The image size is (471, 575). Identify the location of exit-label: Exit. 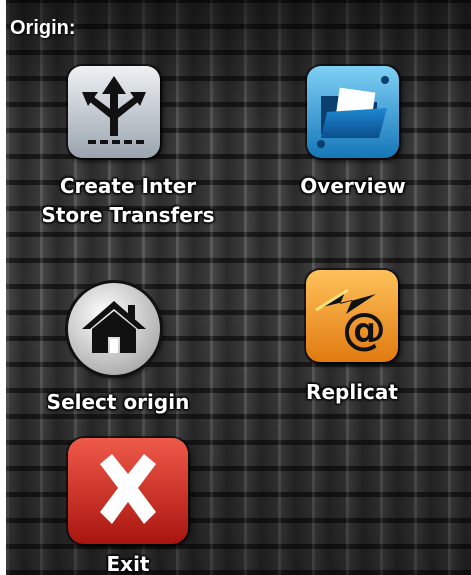
(128, 562).